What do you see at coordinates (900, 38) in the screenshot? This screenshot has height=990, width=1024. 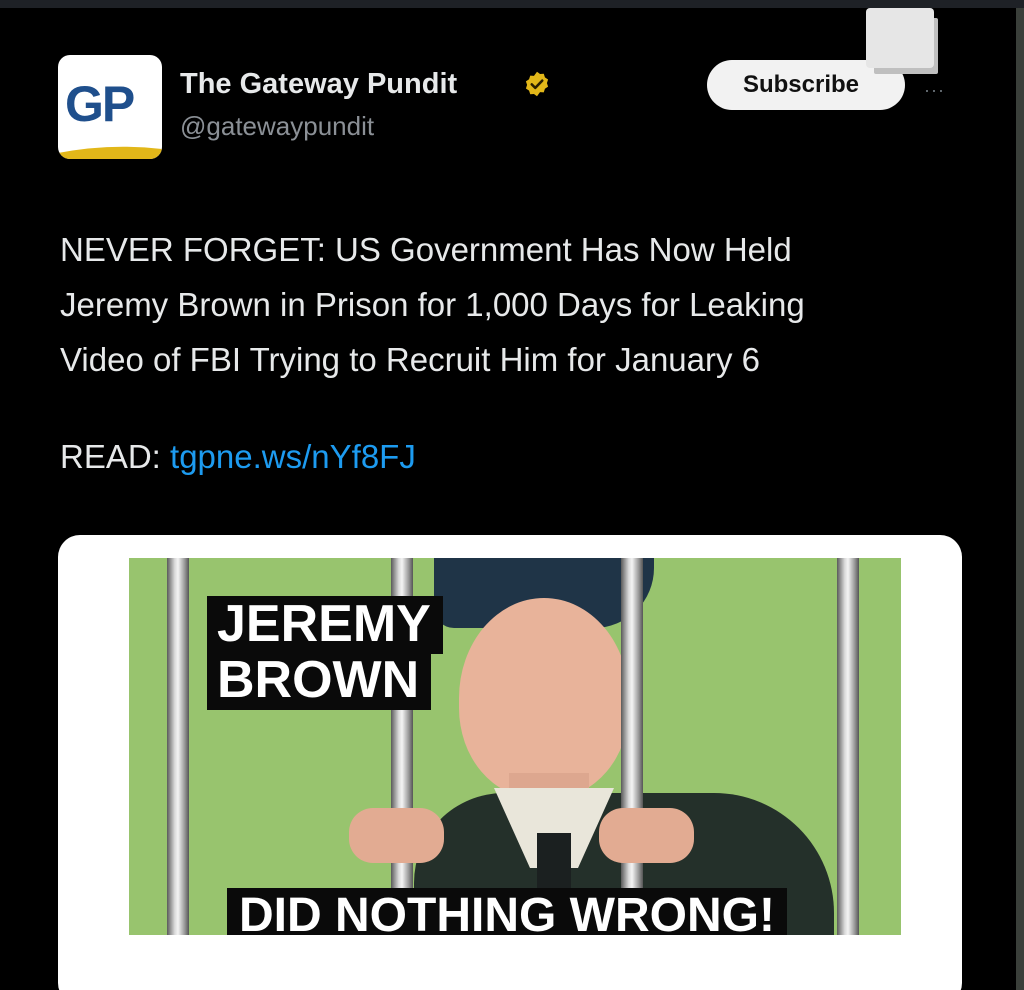 I see `overlay-square` at bounding box center [900, 38].